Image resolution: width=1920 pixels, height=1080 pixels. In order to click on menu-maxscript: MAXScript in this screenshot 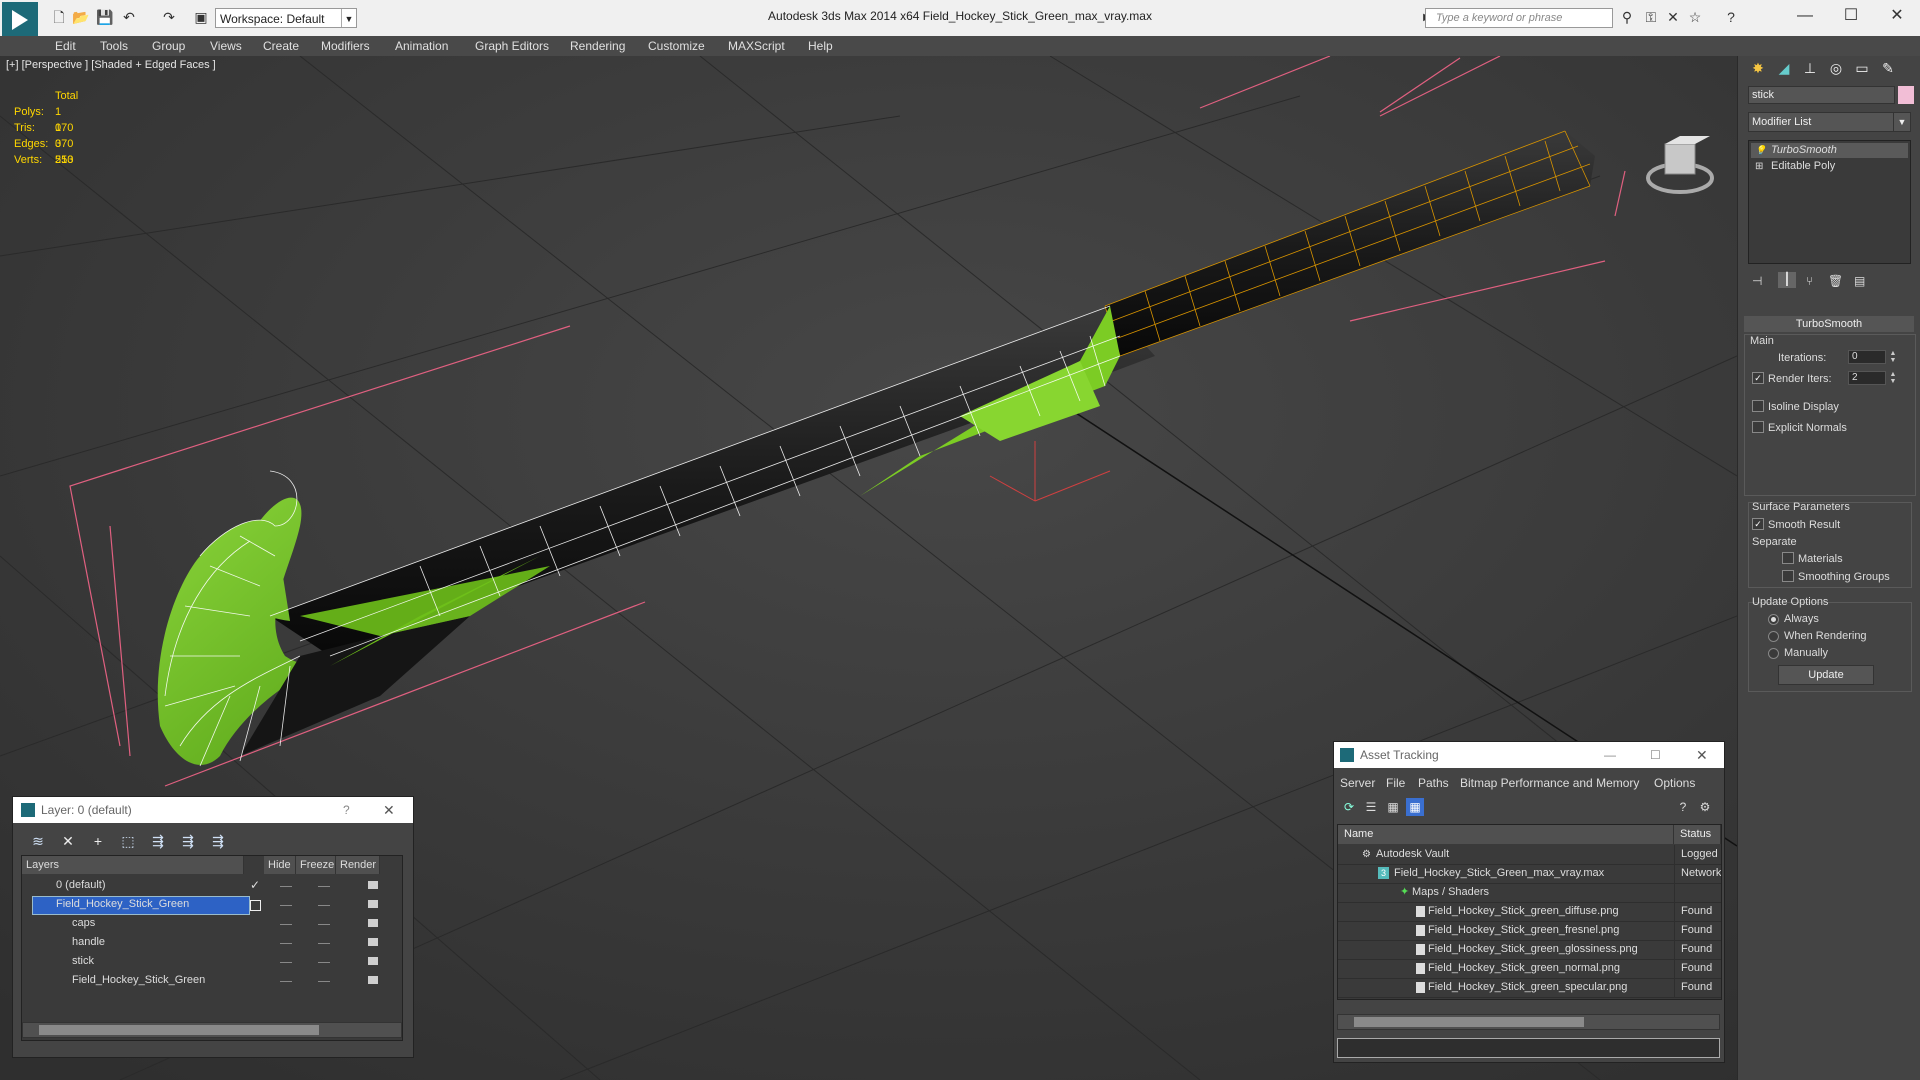, I will do `click(756, 46)`.